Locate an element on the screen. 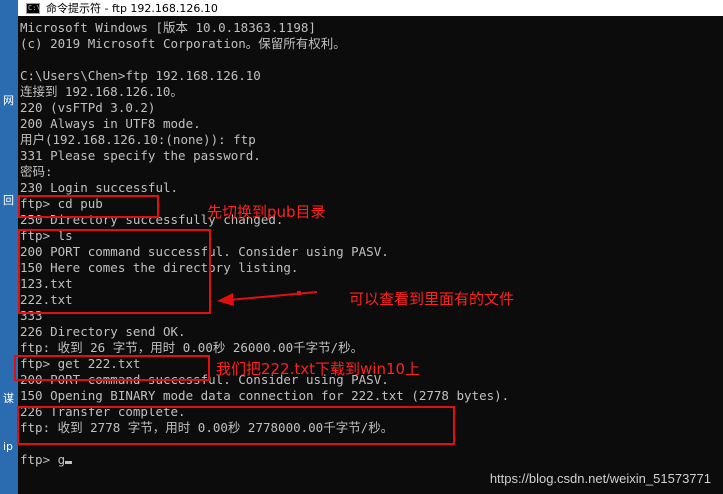 Image resolution: width=723 pixels, height=494 pixels. console-line: C:\Users\Chen>ftp 192.168.126.10 is located at coordinates (140, 75).